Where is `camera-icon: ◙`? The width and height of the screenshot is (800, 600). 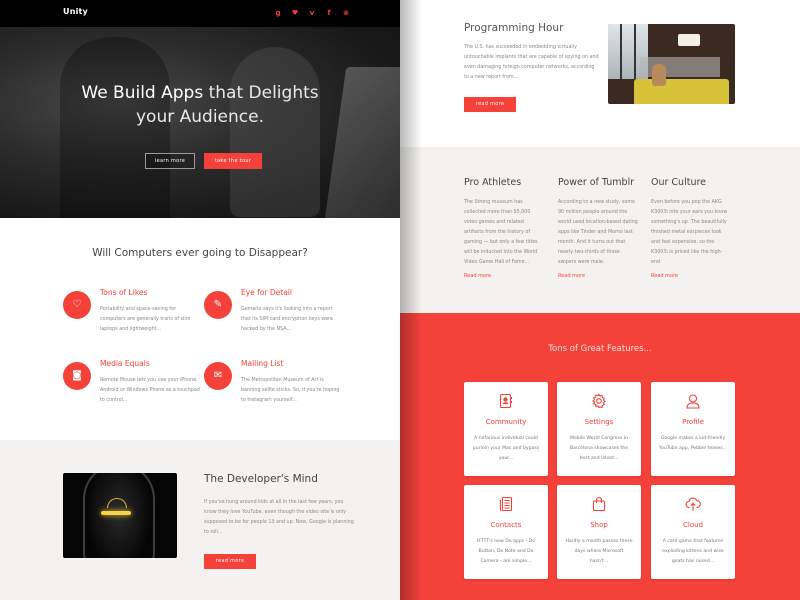 camera-icon: ◙ is located at coordinates (77, 376).